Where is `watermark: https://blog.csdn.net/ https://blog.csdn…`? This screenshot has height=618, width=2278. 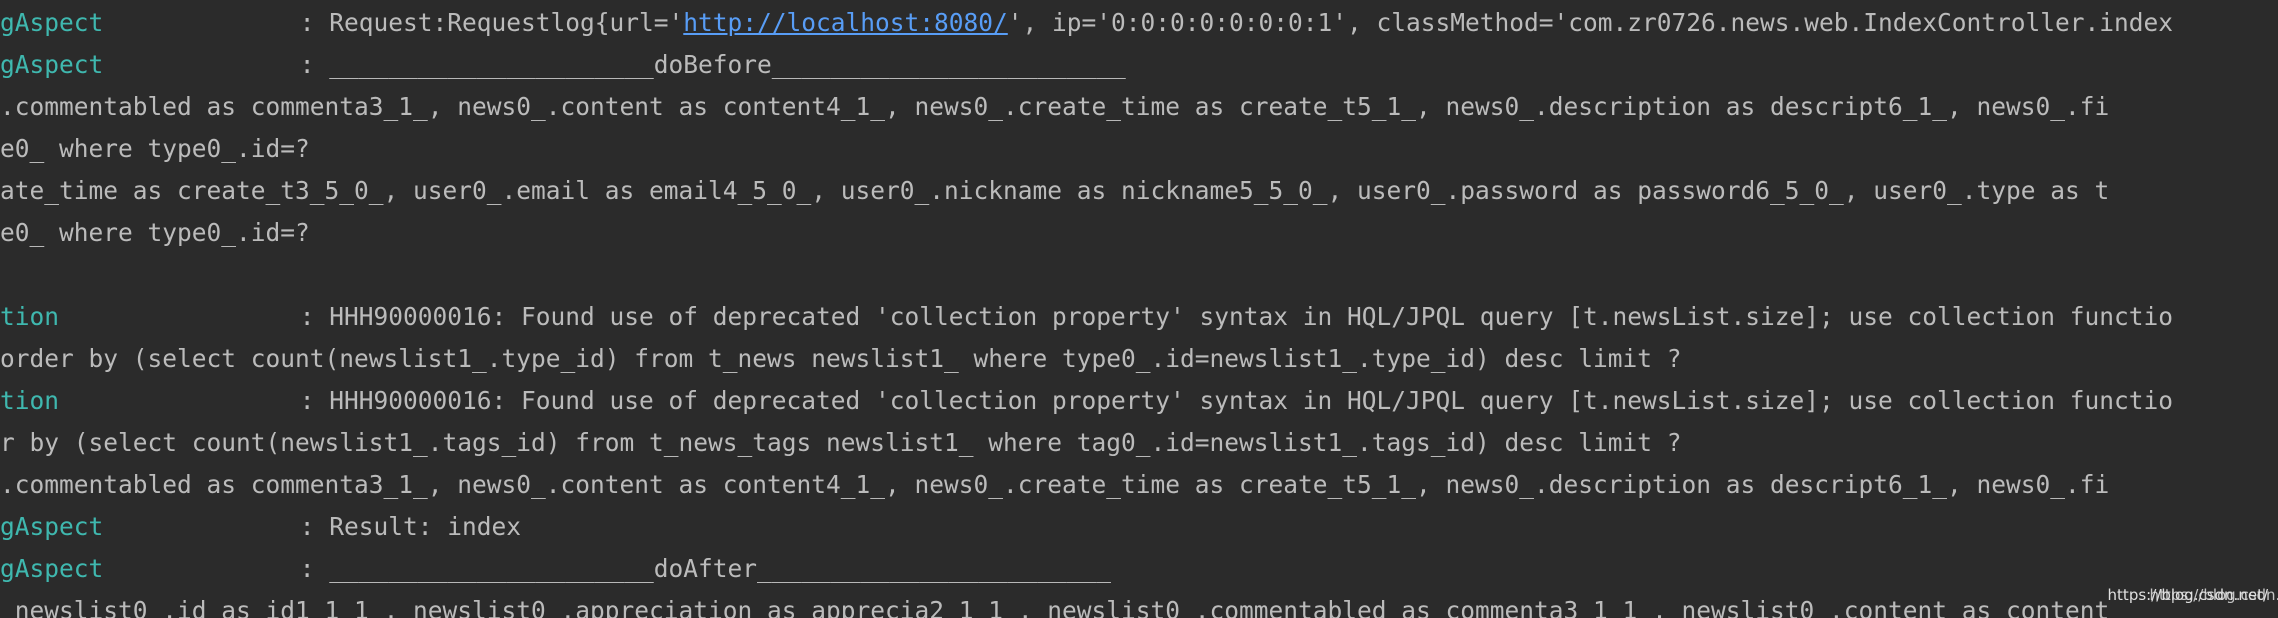
watermark: https://blog.csdn.net/ https://blog.csdn… is located at coordinates (2193, 595).